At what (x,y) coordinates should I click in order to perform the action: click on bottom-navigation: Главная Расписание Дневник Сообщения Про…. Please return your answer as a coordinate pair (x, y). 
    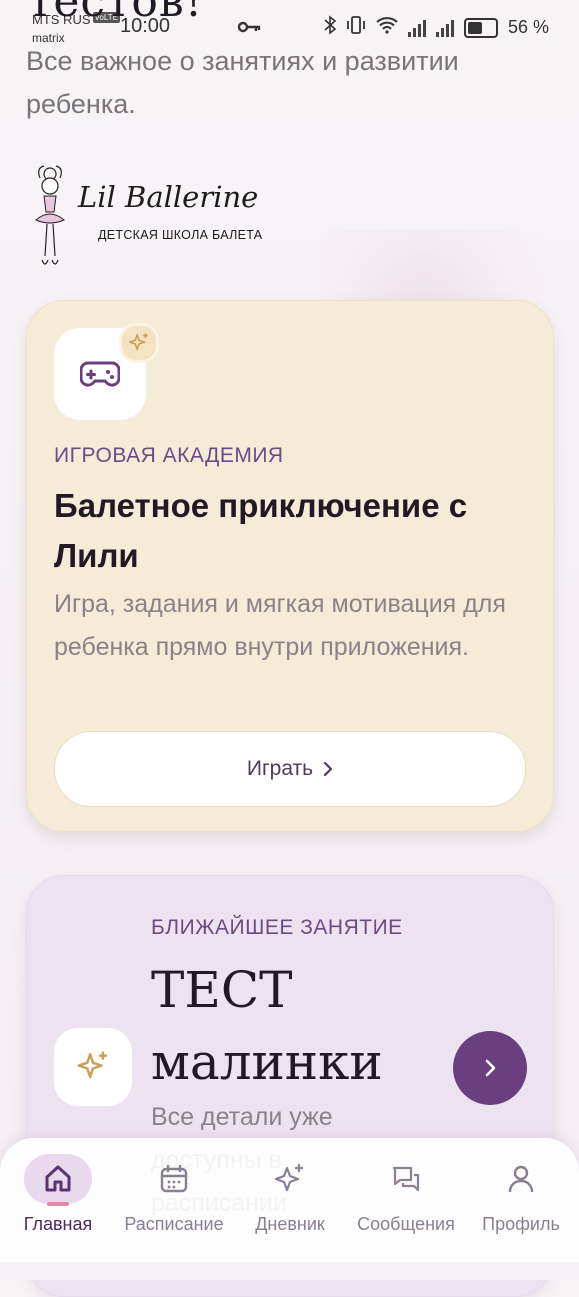
    Looking at the image, I should click on (289, 1200).